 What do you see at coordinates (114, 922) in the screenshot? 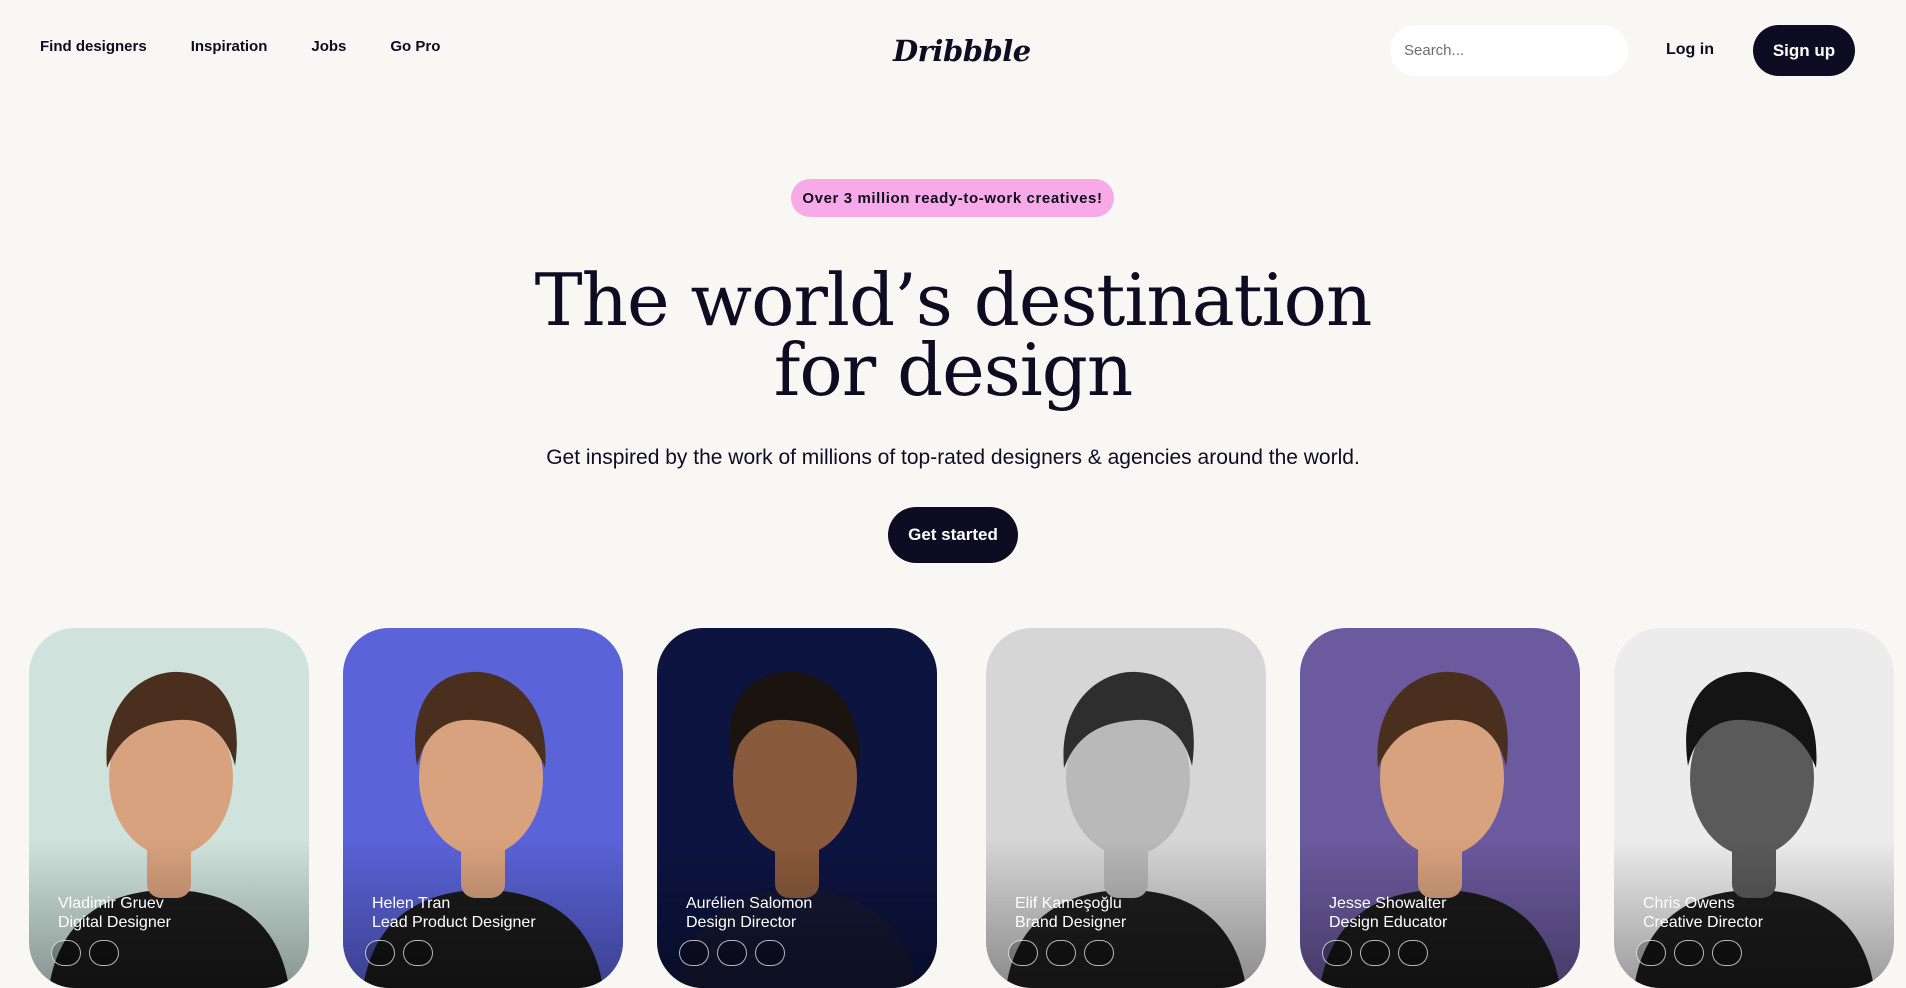
I see `designer-role: Digital Designer` at bounding box center [114, 922].